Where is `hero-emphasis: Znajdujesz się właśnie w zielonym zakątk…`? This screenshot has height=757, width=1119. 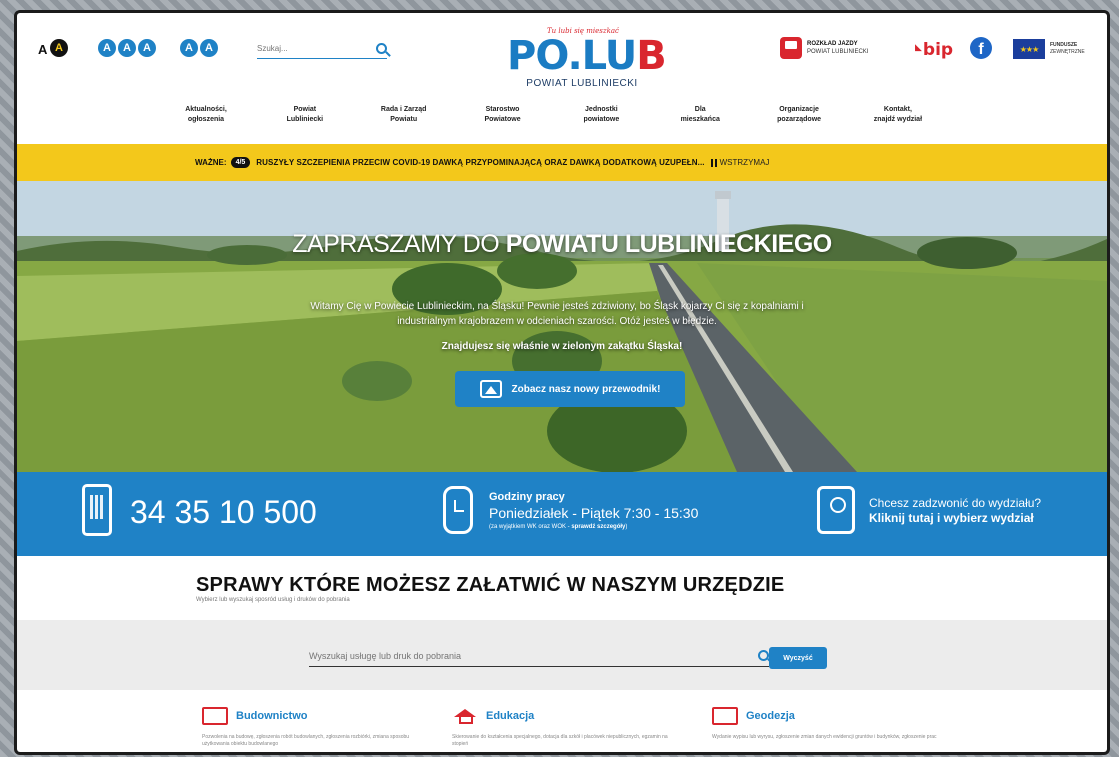 hero-emphasis: Znajdujesz się właśnie w zielonym zakątk… is located at coordinates (562, 346).